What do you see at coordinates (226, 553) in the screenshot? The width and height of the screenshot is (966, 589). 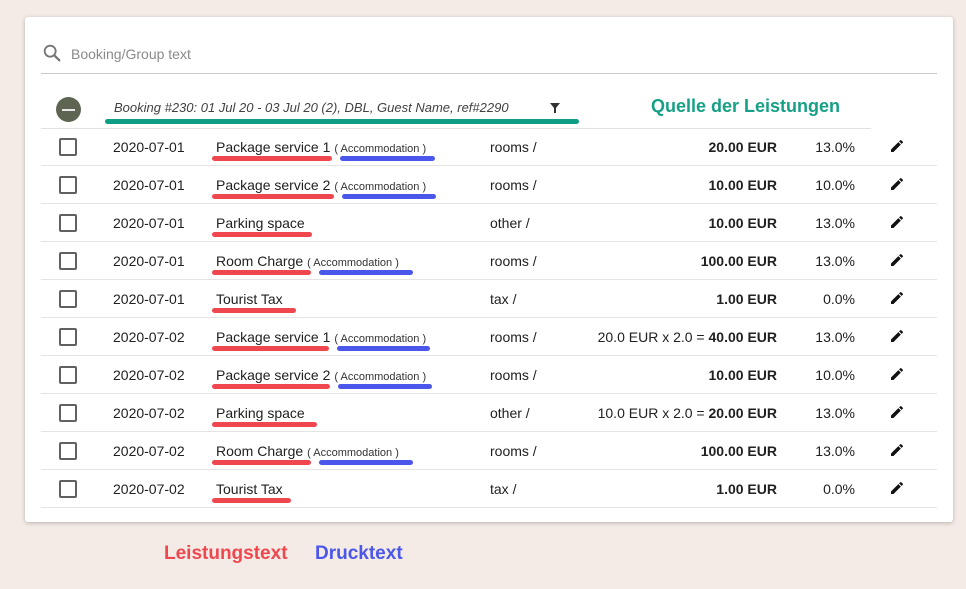 I see `legend-service-text: Leistungstext` at bounding box center [226, 553].